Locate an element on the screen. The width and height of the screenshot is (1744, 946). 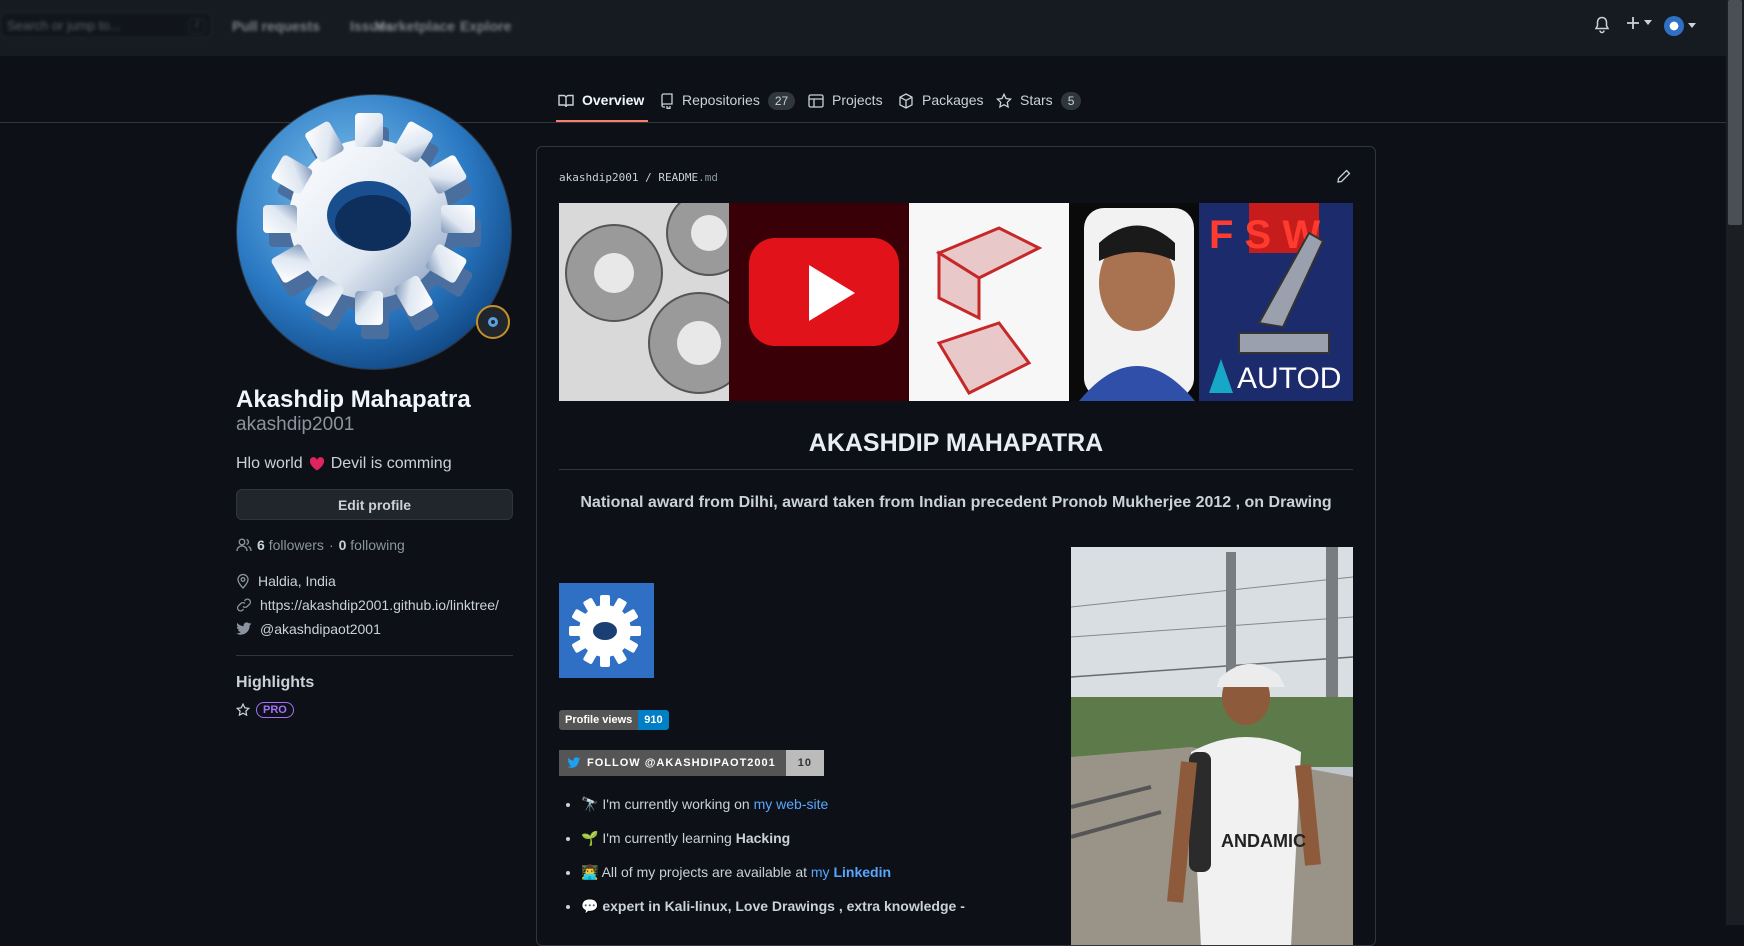
telescope-icon: 🔭 is located at coordinates (590, 804).